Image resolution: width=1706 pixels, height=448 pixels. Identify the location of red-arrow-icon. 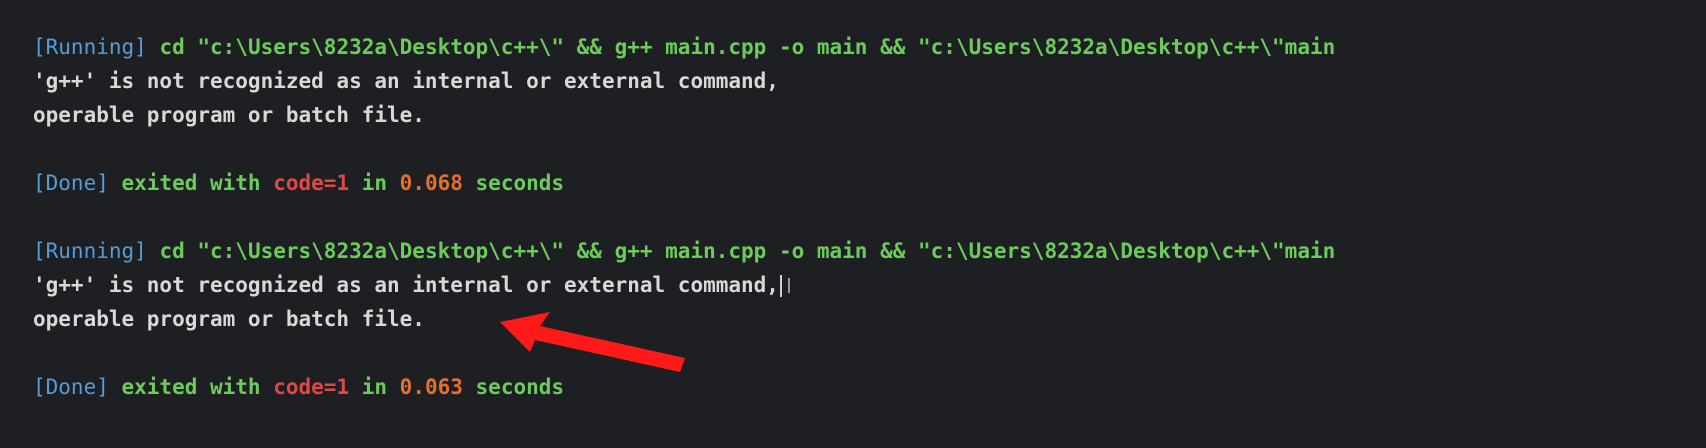
(592, 342).